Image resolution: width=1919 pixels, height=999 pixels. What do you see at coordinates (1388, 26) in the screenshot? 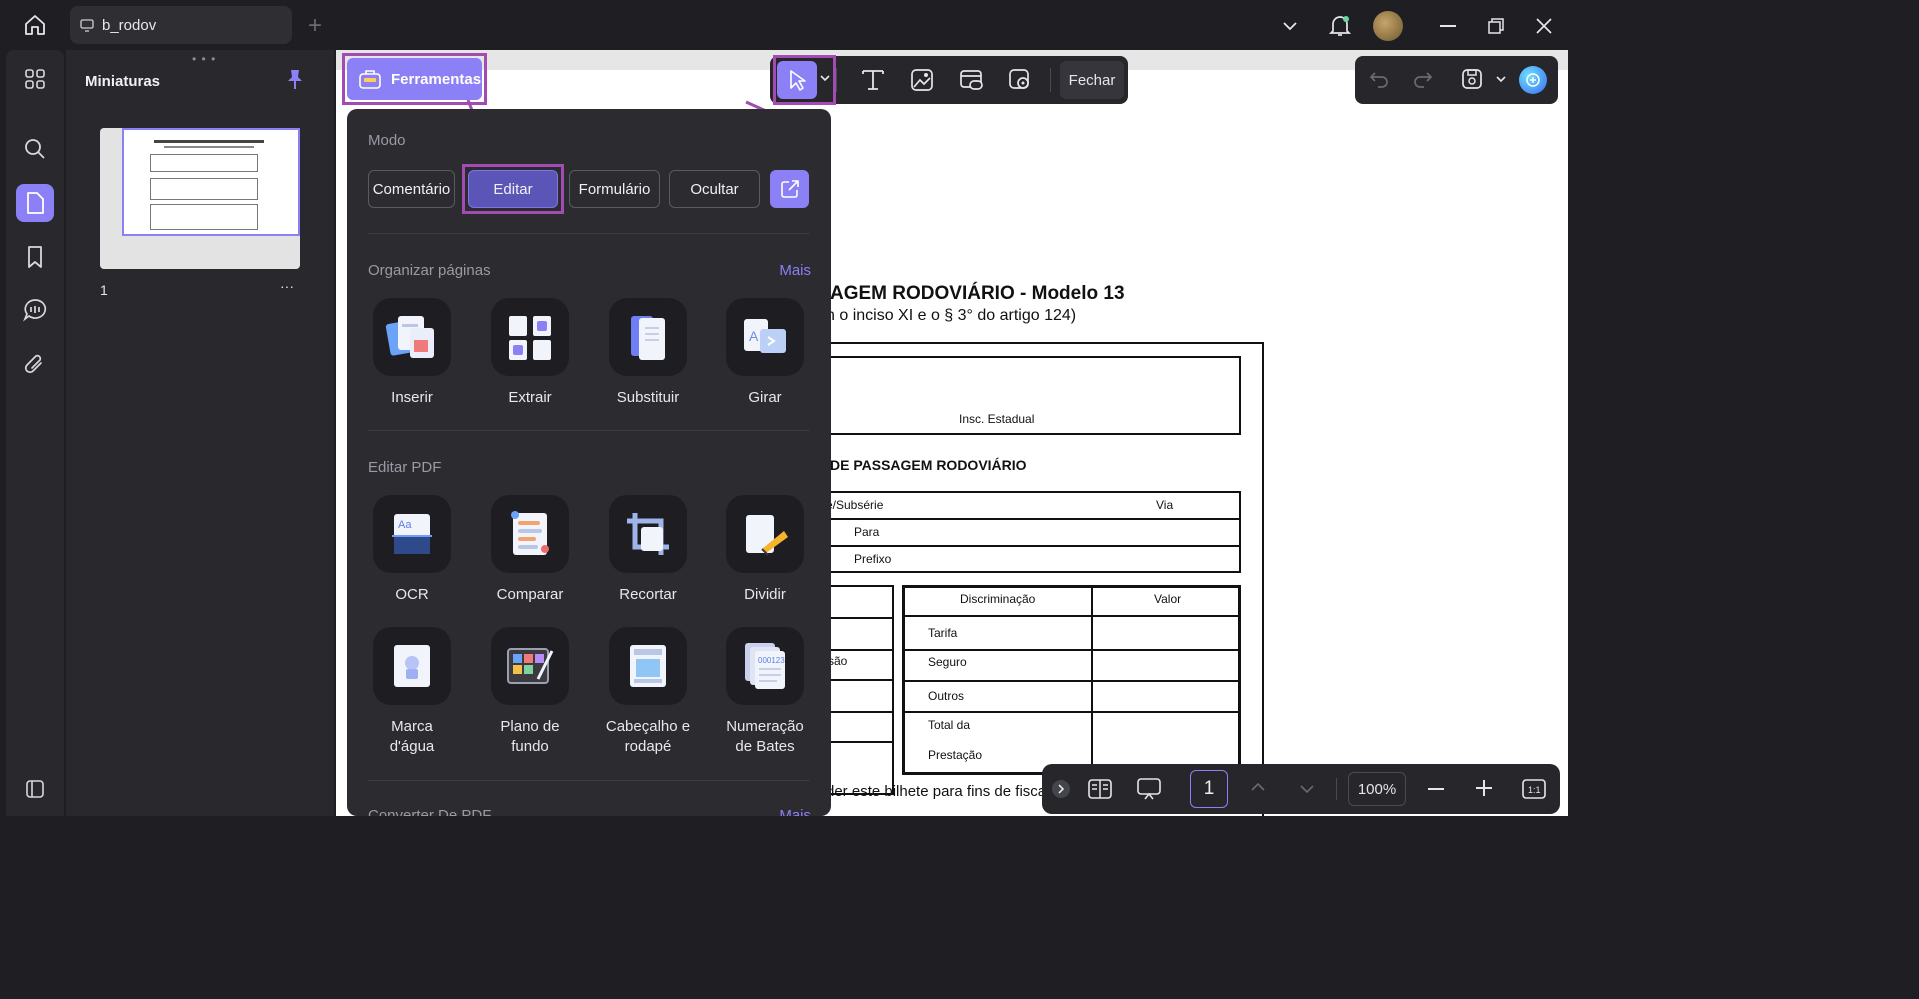
I see `avatar` at bounding box center [1388, 26].